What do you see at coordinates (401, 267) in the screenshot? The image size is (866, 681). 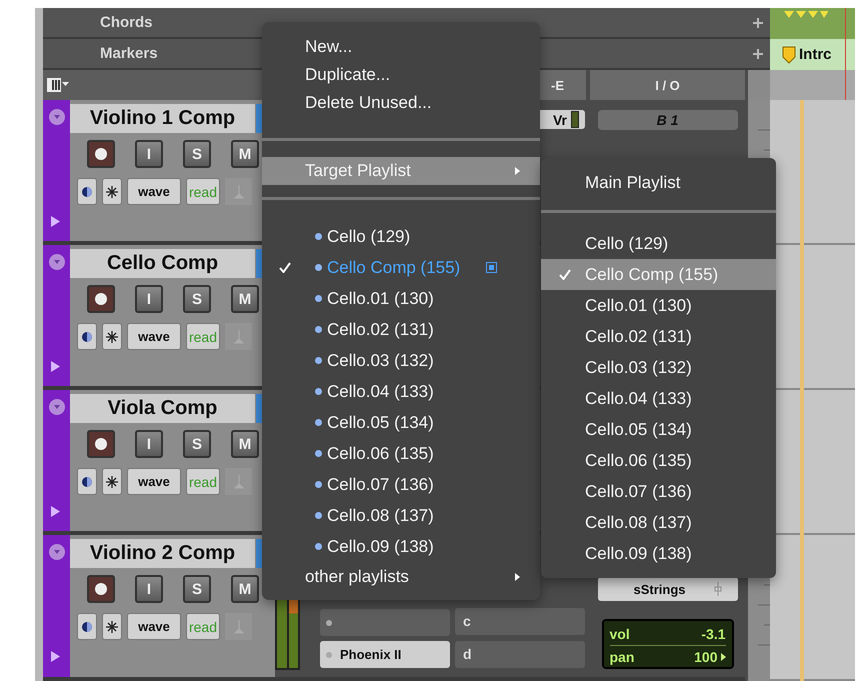 I see `playlist-item: Cello Comp (155)` at bounding box center [401, 267].